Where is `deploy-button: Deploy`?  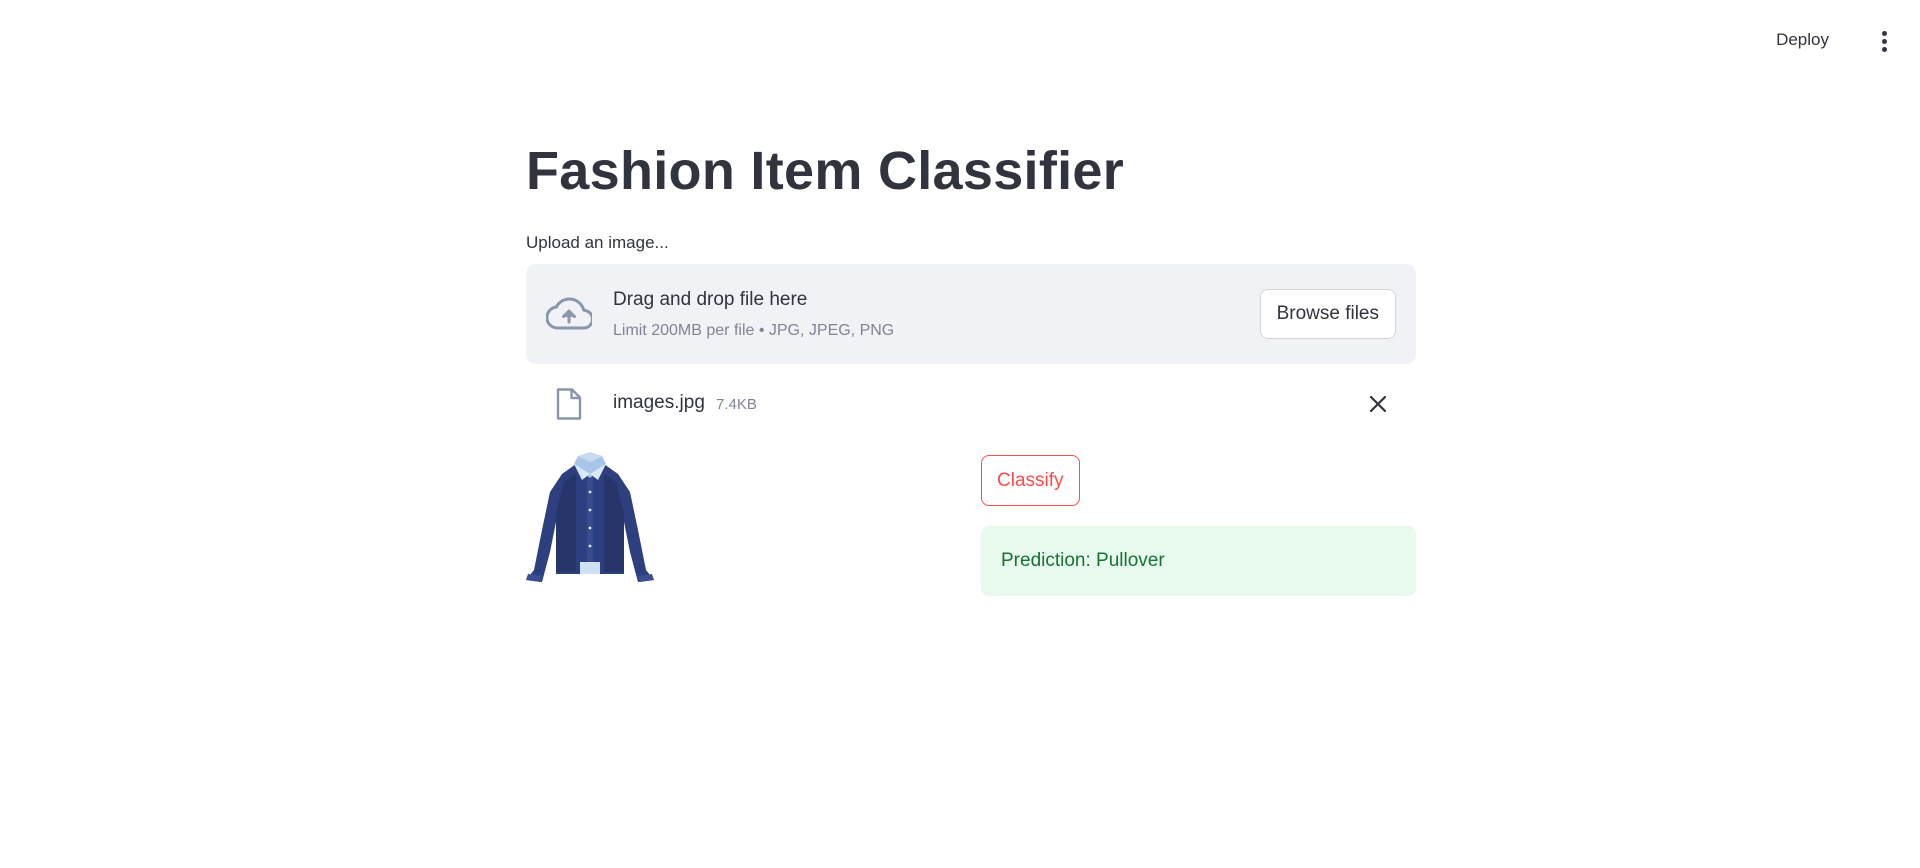
deploy-button: Deploy is located at coordinates (1802, 40).